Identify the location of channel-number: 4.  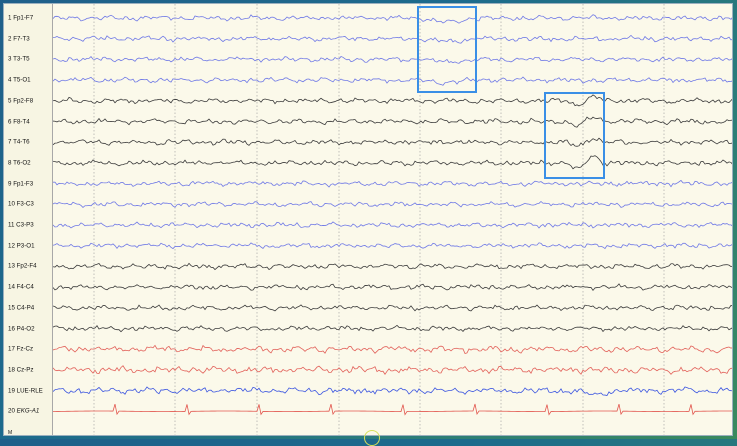
(10, 80).